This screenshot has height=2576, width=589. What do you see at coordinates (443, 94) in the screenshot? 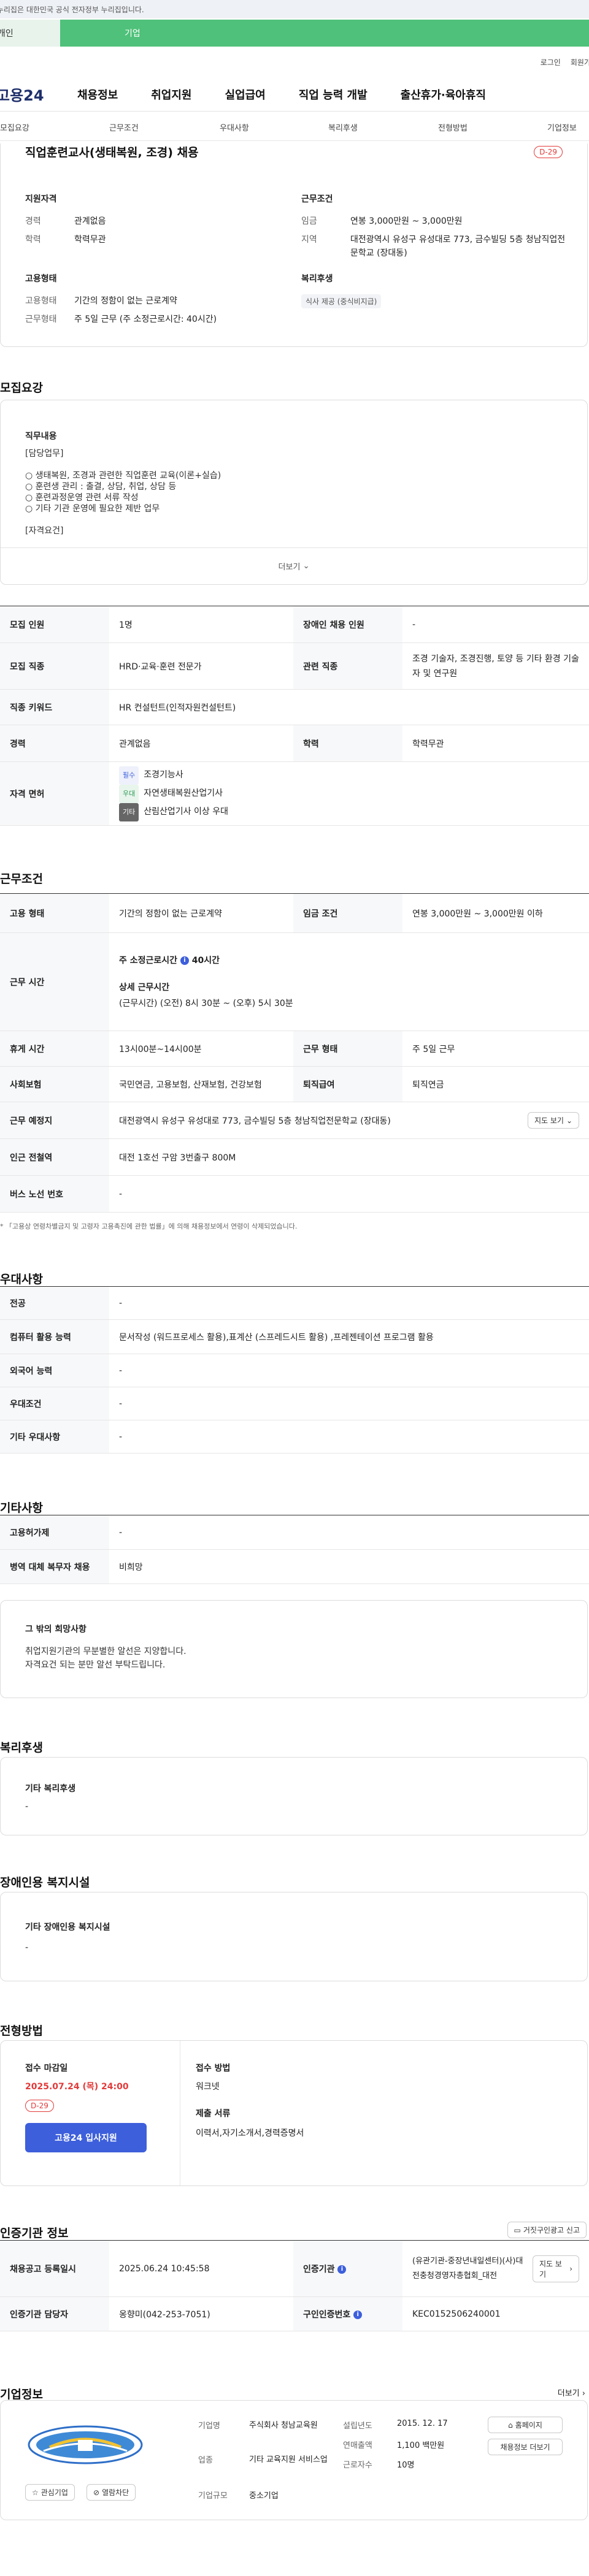
I see `gnb-item-leave: 출산휴가·육아휴직` at bounding box center [443, 94].